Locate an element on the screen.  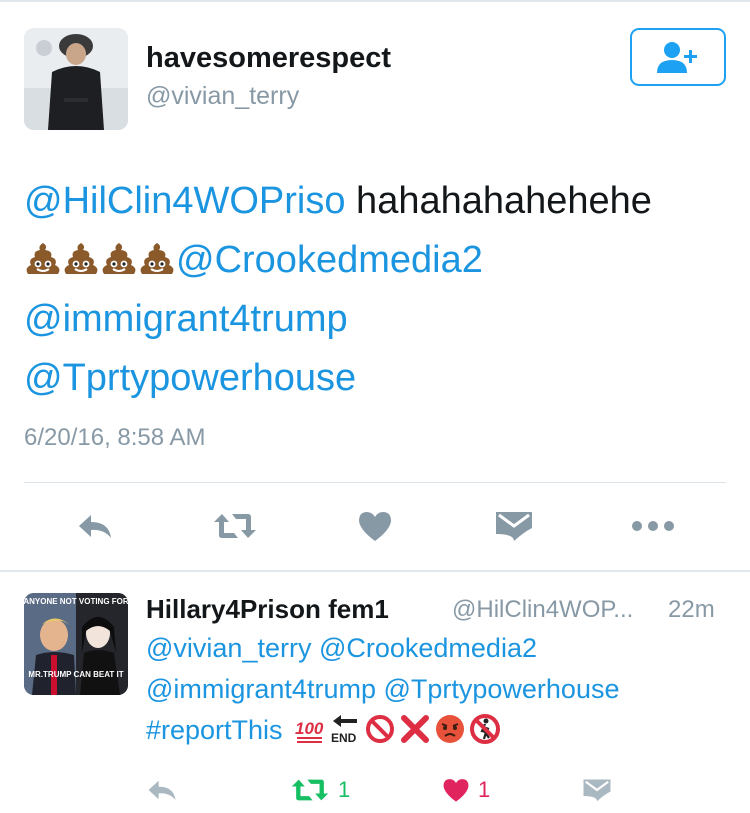
reply-actions: 1 1 is located at coordinates (375, 790).